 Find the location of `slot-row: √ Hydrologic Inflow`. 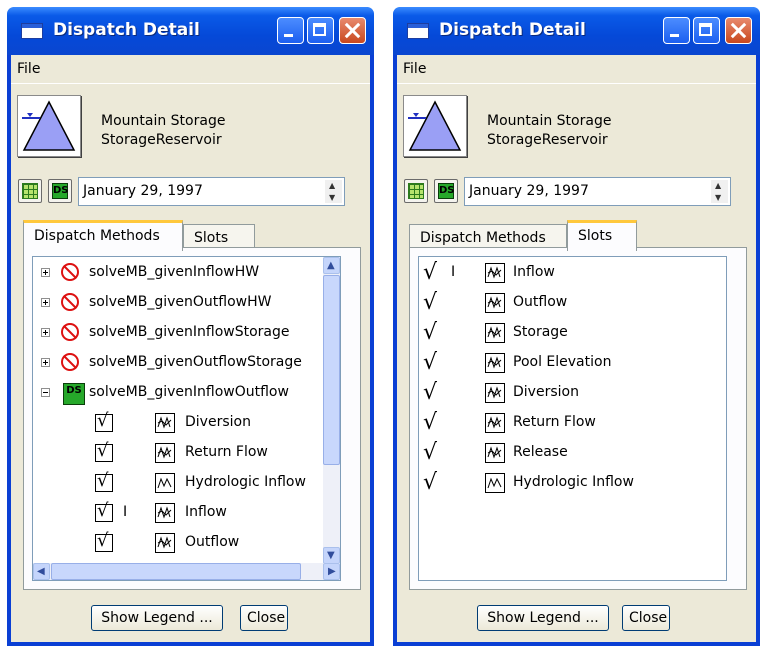

slot-row: √ Hydrologic Inflow is located at coordinates (569, 484).